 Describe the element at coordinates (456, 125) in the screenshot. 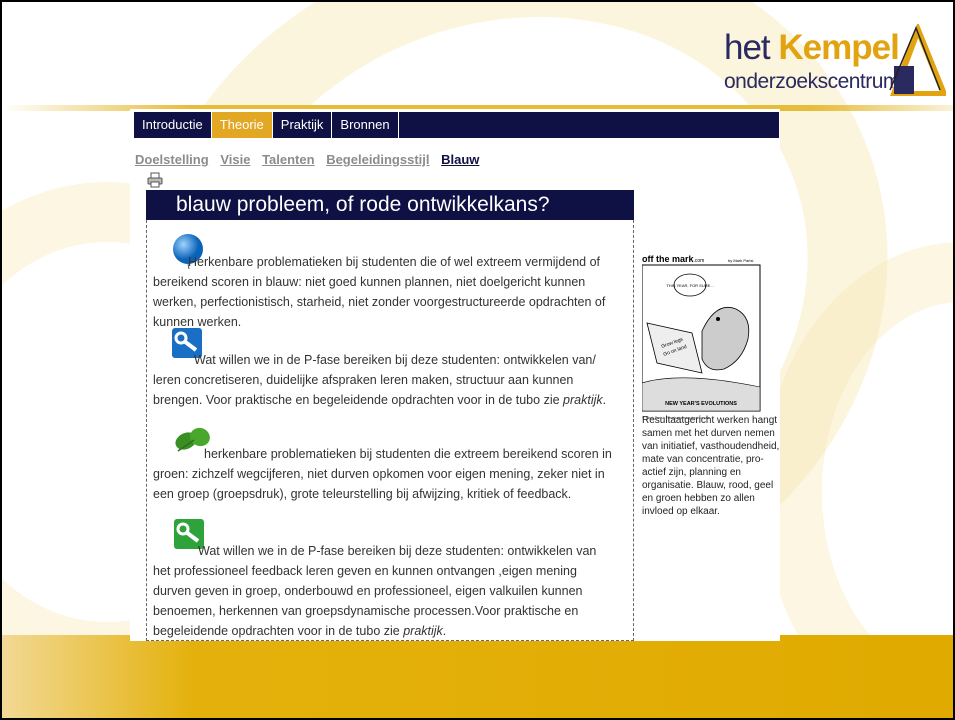

I see `main-nav: Introductie Theorie Praktijk Bronnen` at that location.